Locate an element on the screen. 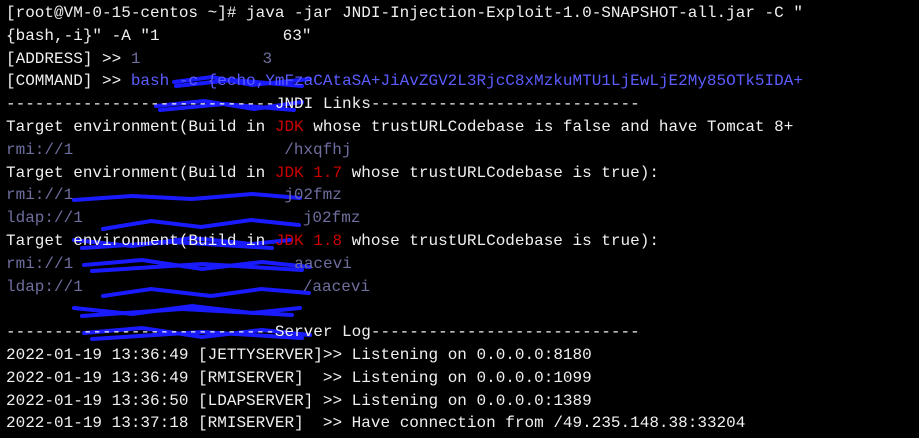 This screenshot has width=919, height=438. jdk-version: JDK is located at coordinates (289, 126).